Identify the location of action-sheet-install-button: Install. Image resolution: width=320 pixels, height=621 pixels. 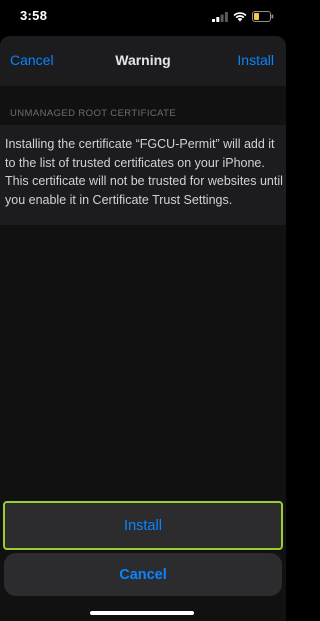
(143, 525).